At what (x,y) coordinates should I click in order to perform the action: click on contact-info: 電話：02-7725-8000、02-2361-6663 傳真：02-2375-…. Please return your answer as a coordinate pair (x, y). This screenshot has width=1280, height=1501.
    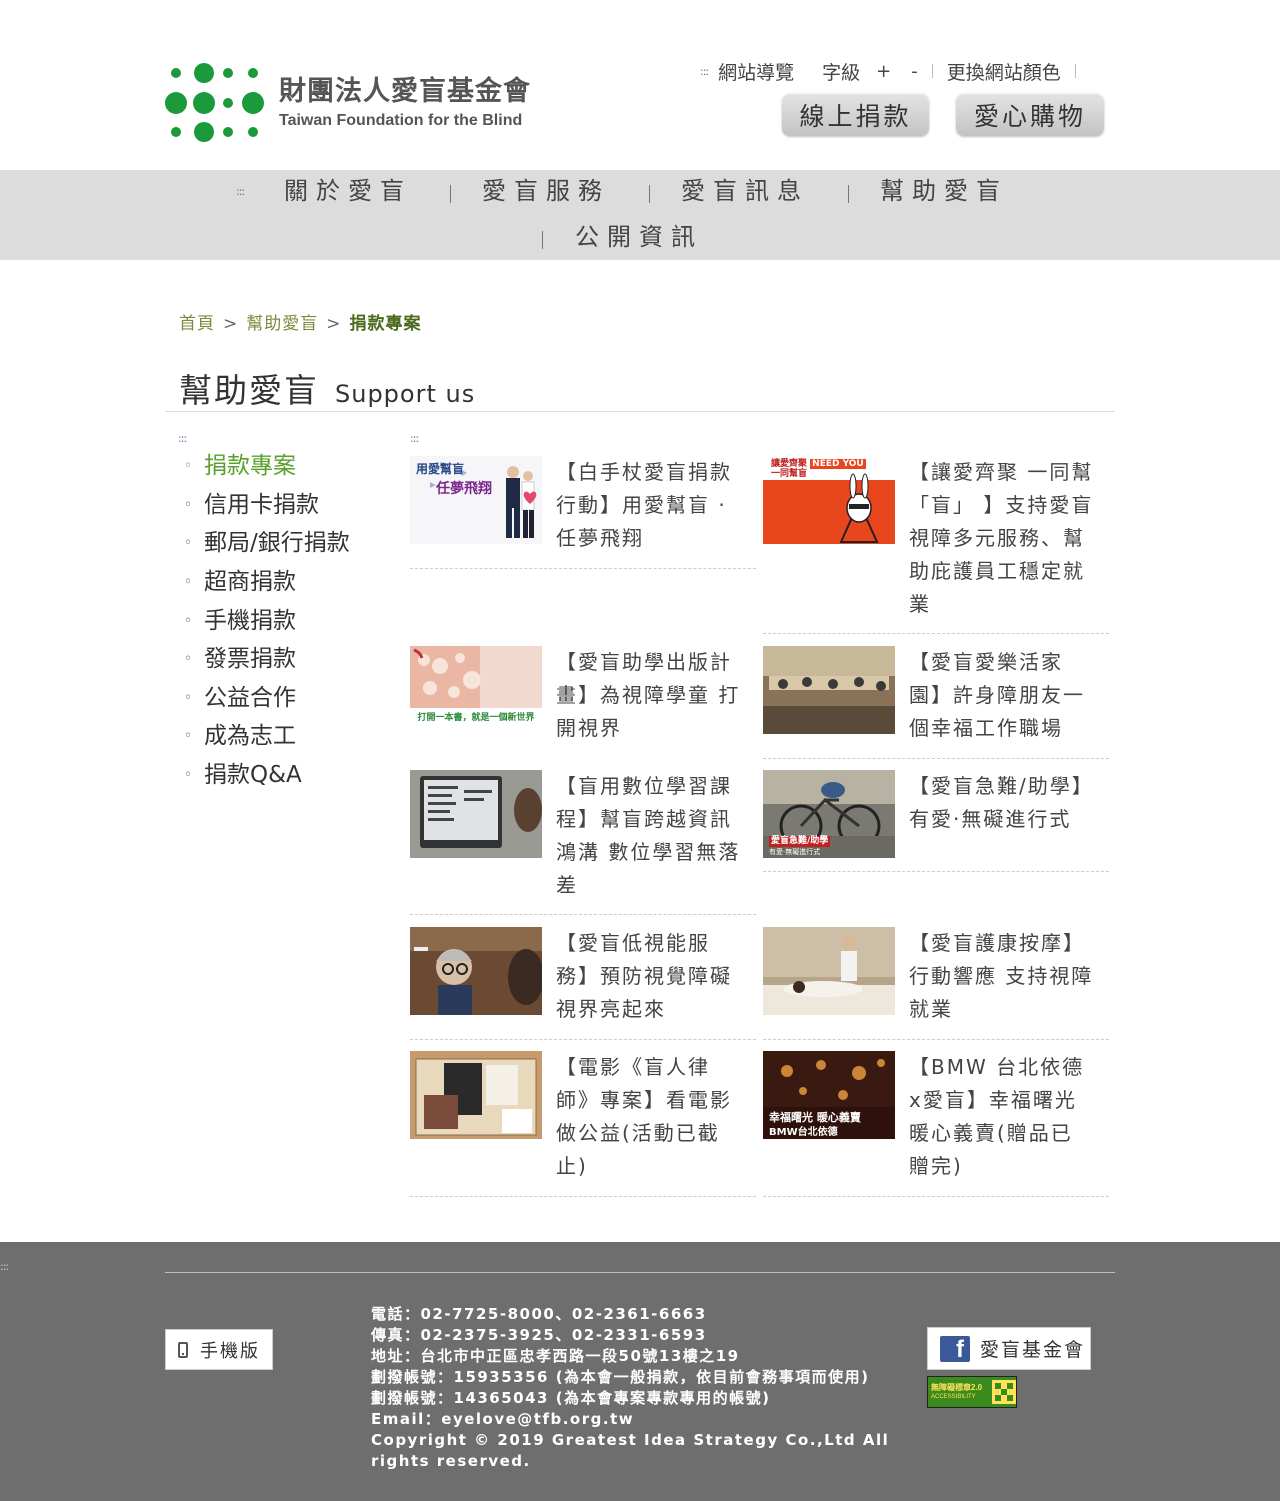
    Looking at the image, I should click on (631, 1388).